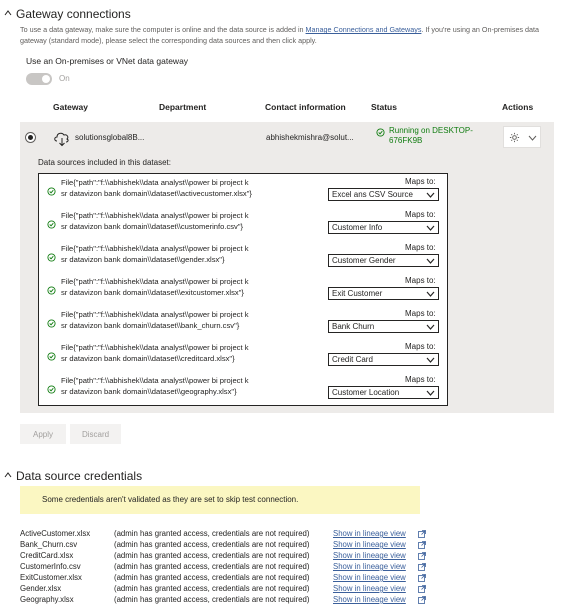  What do you see at coordinates (73, 14) in the screenshot?
I see `gateway-connections-title: Gateway connections` at bounding box center [73, 14].